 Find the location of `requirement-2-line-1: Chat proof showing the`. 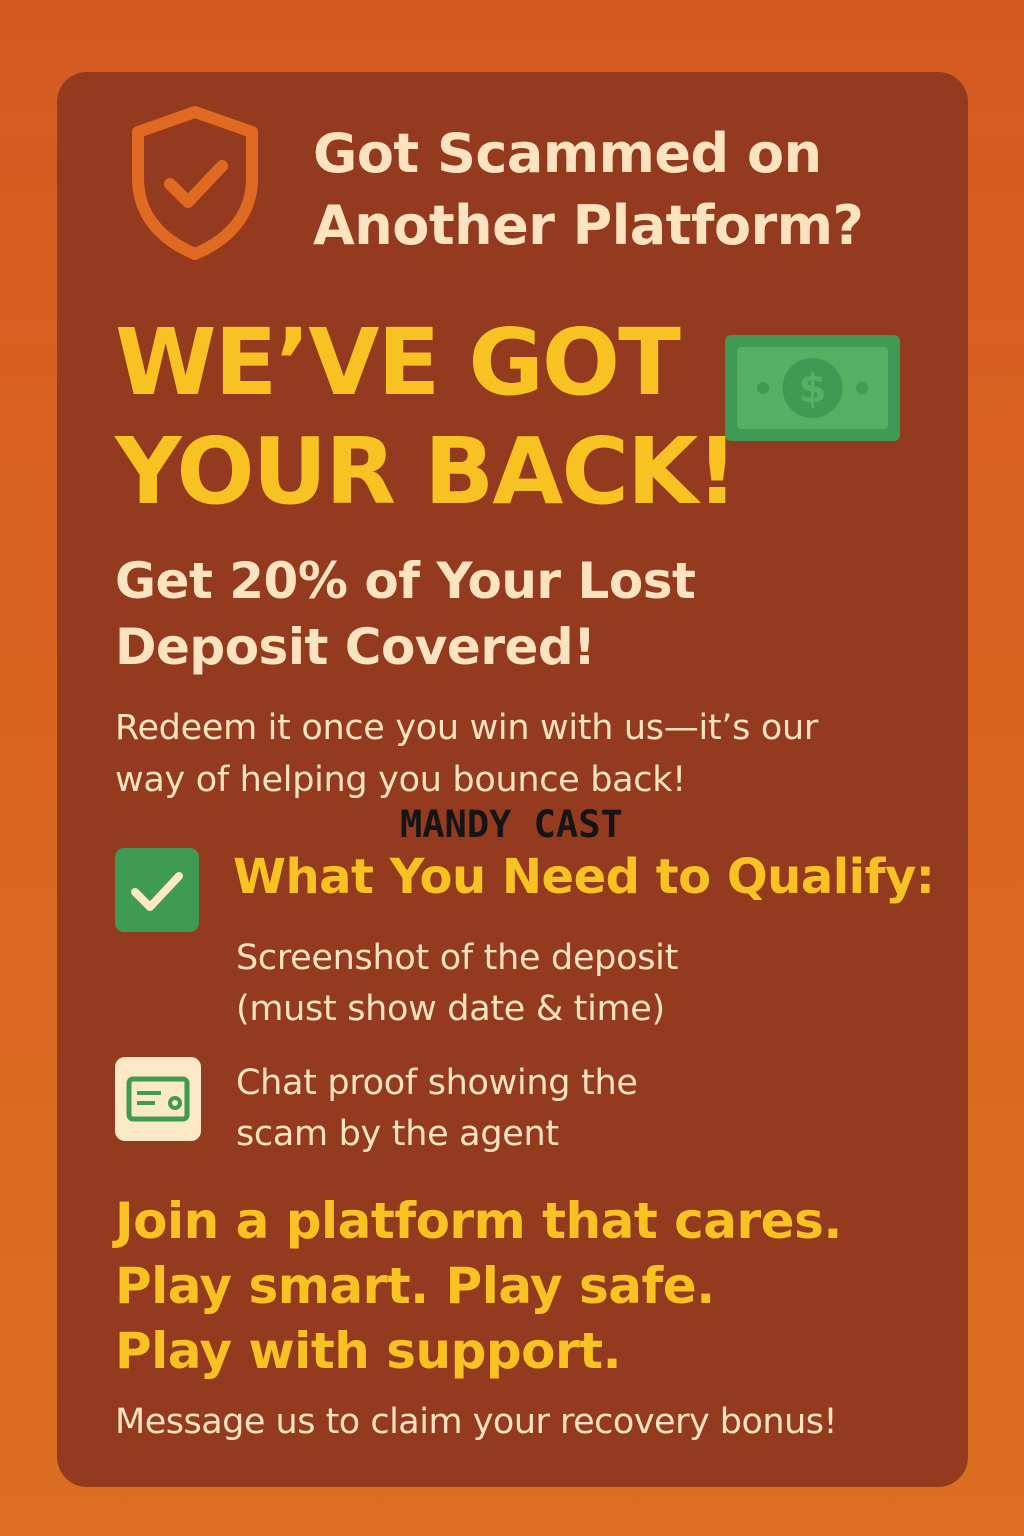

requirement-2-line-1: Chat proof showing the is located at coordinates (437, 1083).